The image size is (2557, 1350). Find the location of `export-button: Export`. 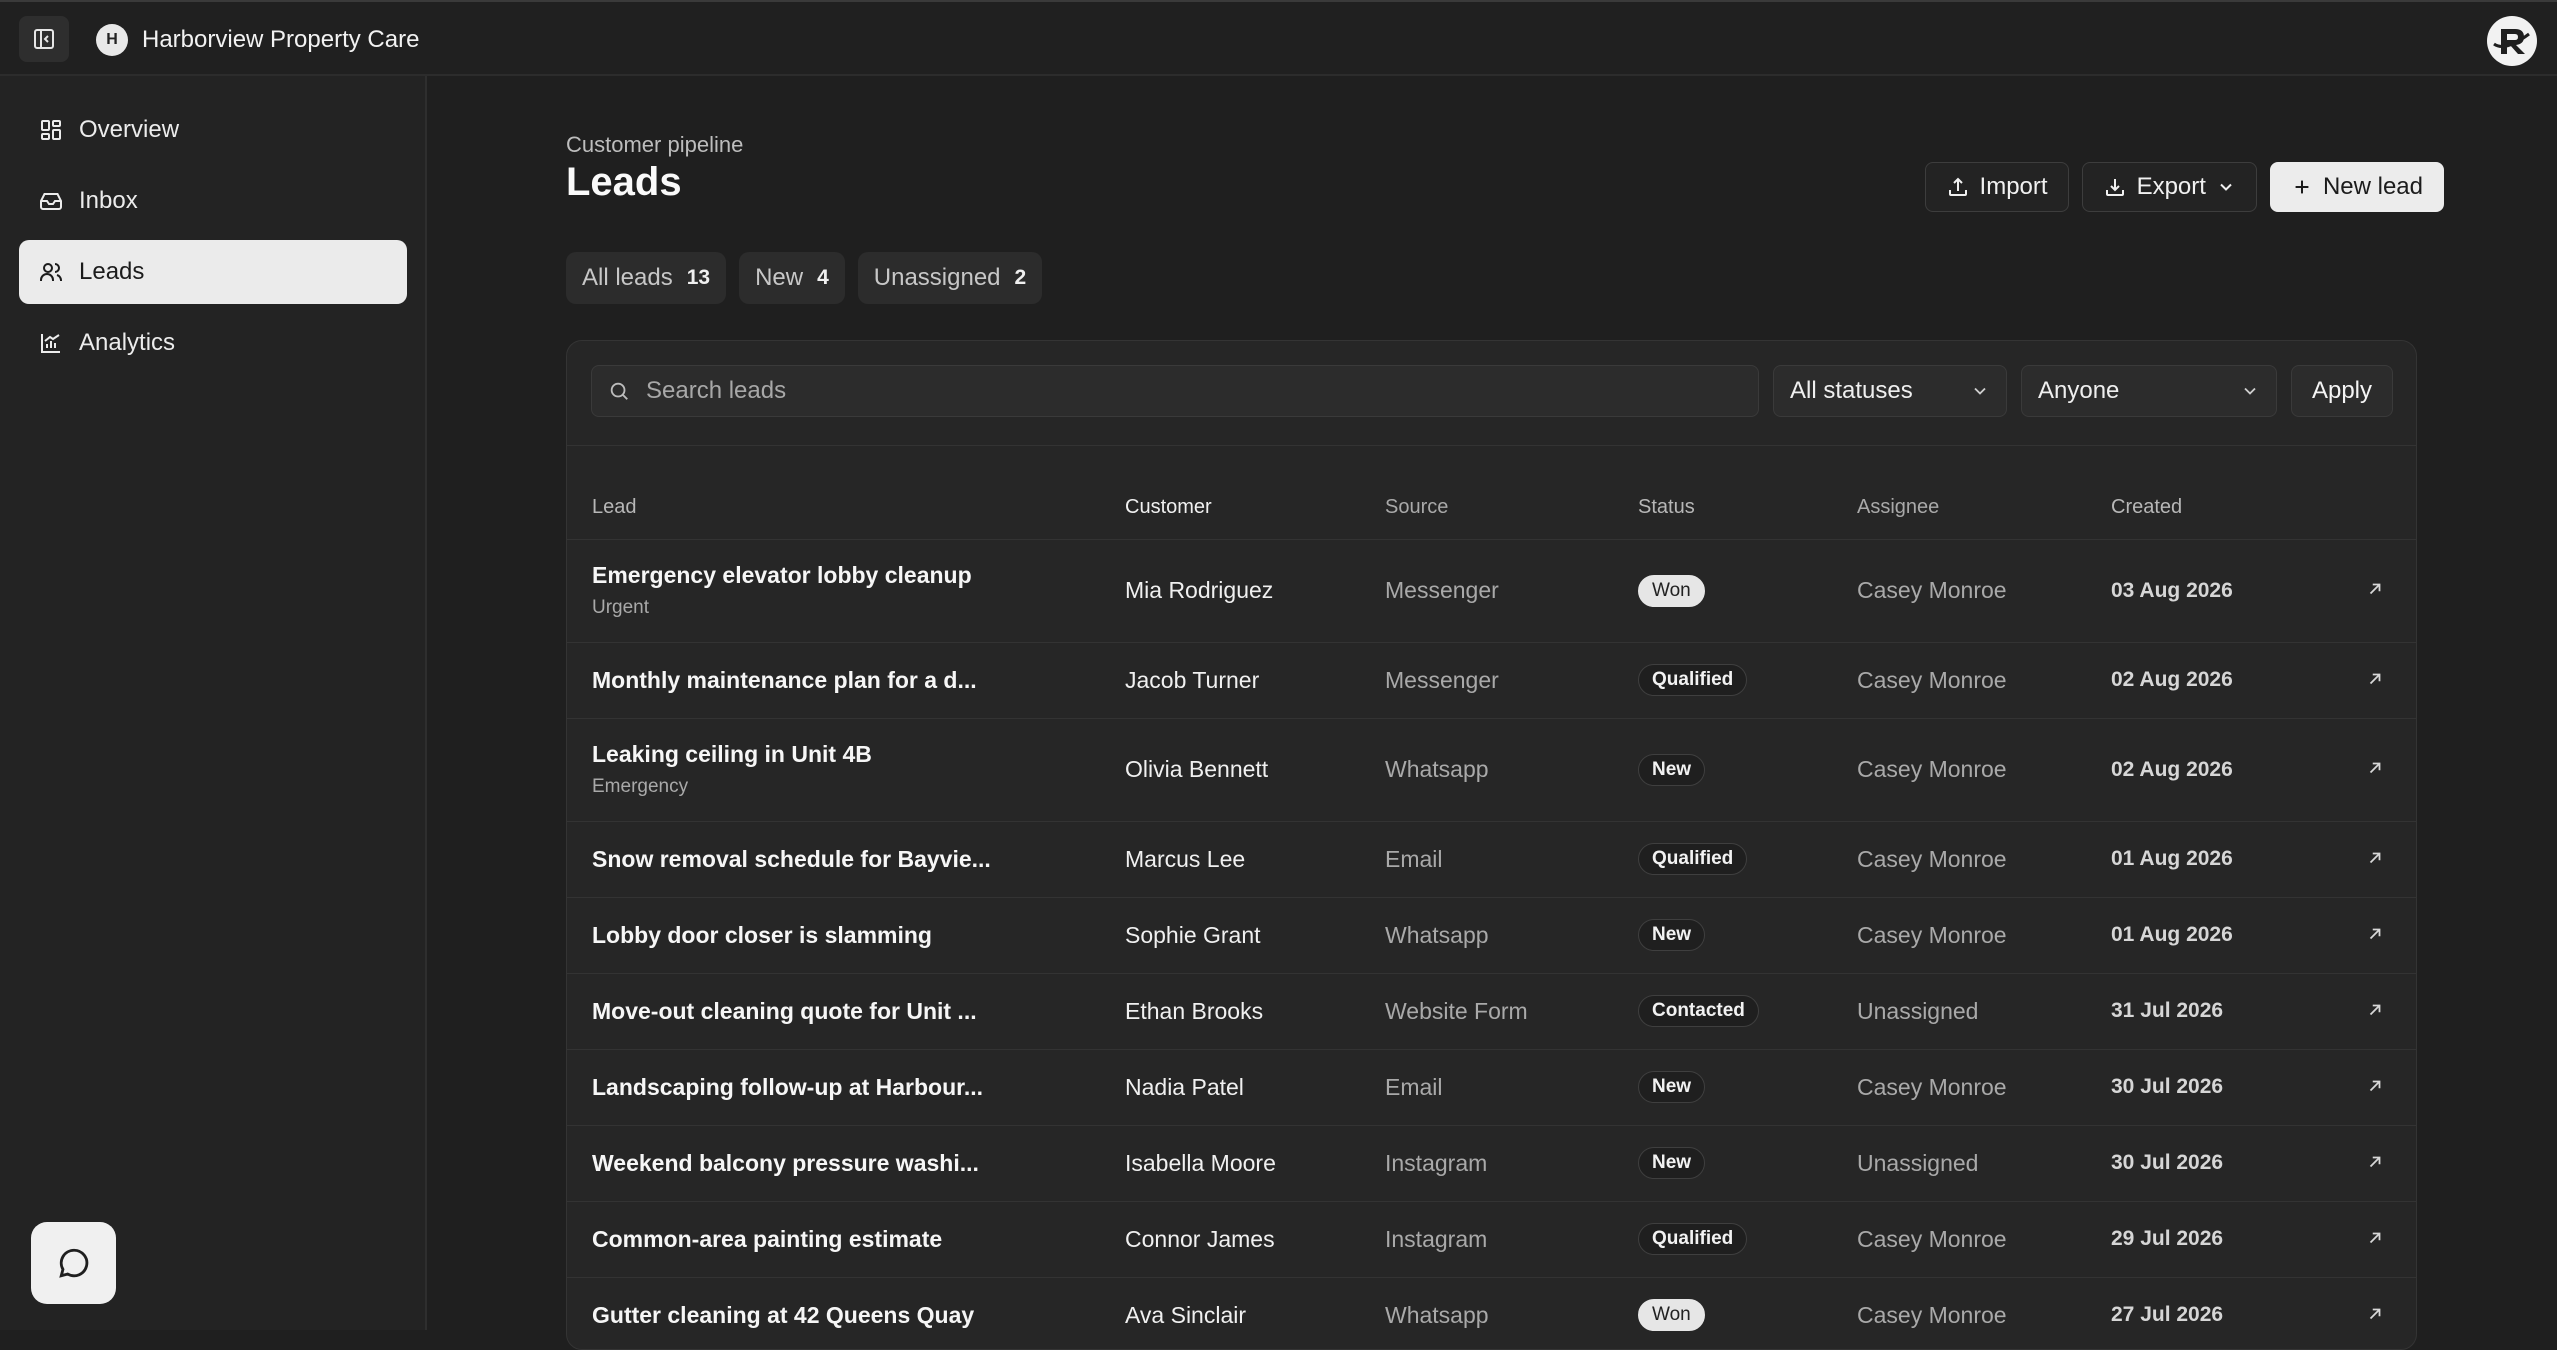

export-button: Export is located at coordinates (2169, 187).